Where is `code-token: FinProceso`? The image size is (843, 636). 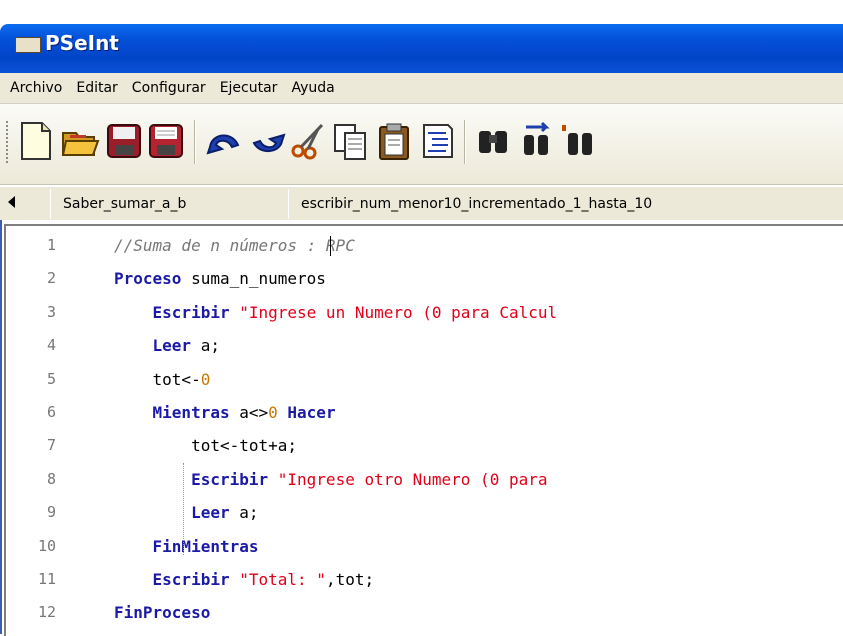
code-token: FinProceso is located at coordinates (162, 613).